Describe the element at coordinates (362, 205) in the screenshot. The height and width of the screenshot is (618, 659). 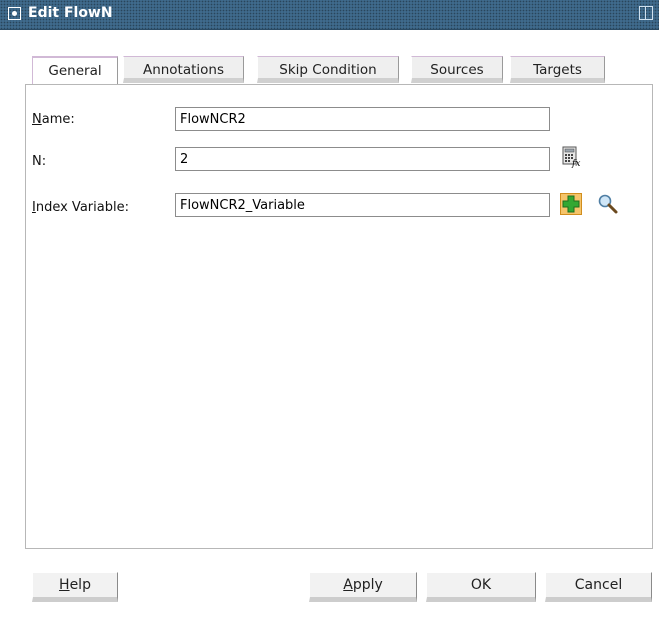
I see `index-variable-field` at that location.